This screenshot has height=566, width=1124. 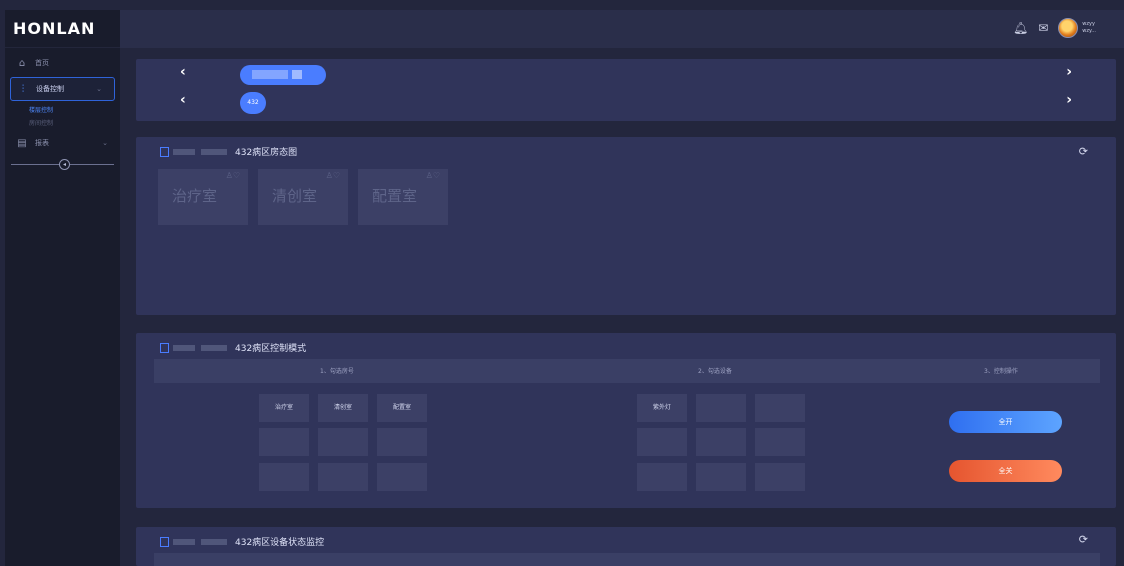 I want to click on sidebar-item-label: 首页, so click(x=42, y=63).